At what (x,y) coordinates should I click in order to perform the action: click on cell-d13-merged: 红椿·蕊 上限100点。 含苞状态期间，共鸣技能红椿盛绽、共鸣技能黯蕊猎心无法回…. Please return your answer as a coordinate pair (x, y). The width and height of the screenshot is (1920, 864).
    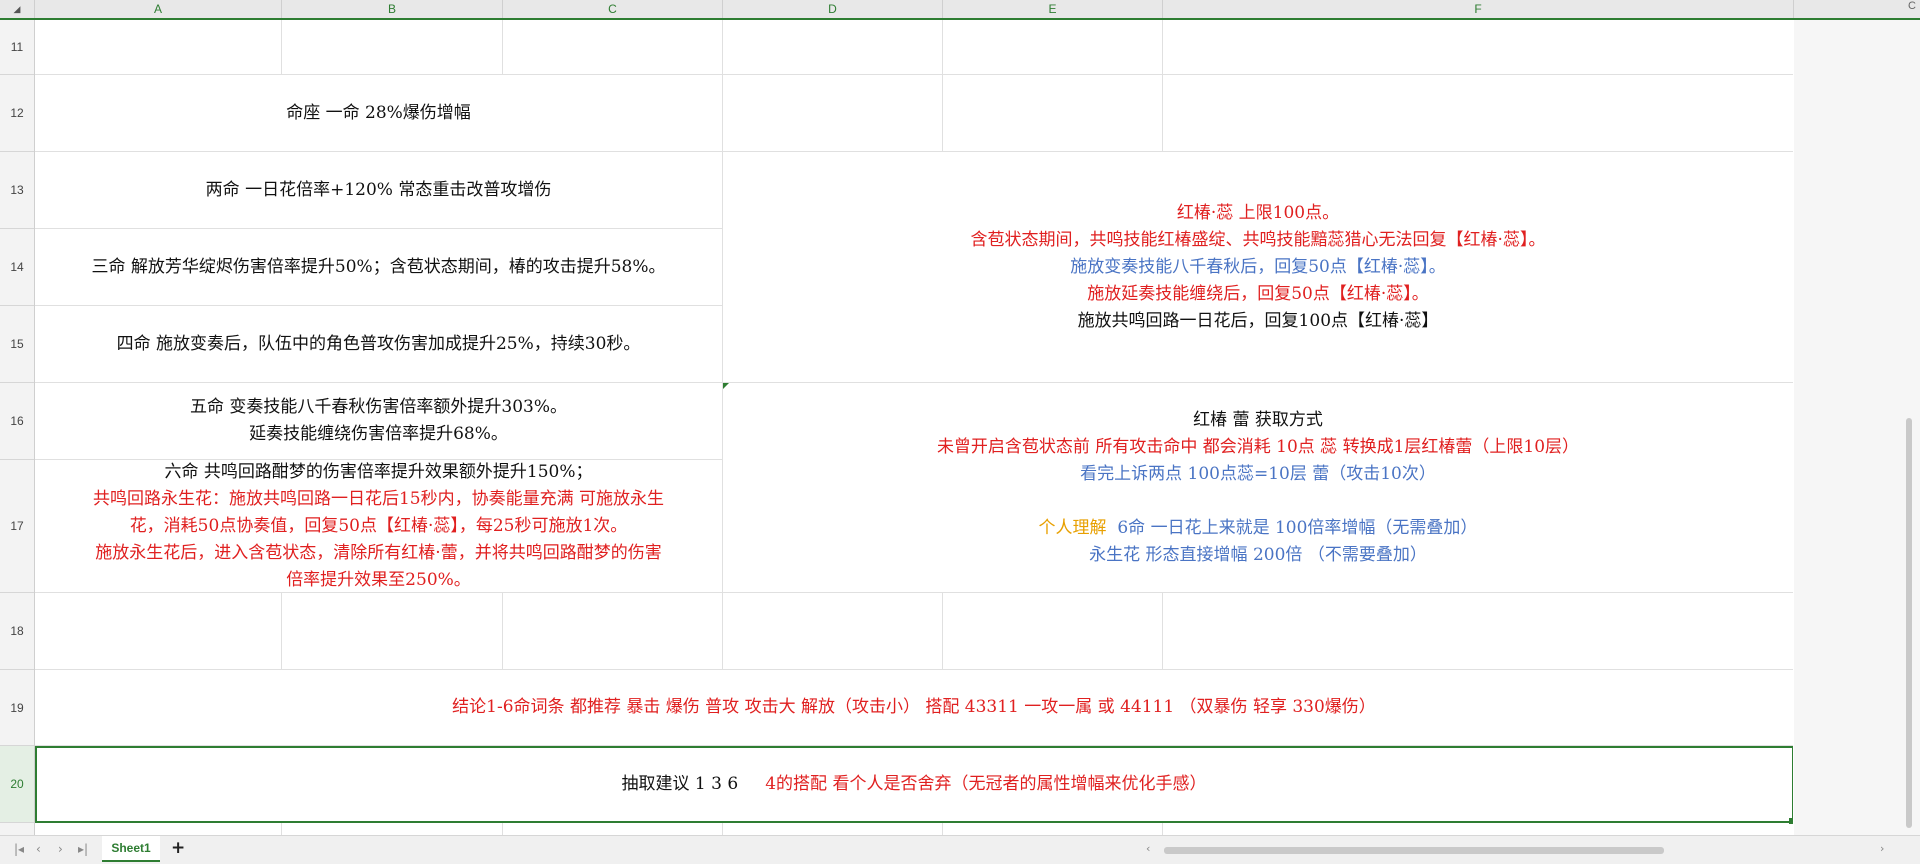
    Looking at the image, I should click on (1258, 267).